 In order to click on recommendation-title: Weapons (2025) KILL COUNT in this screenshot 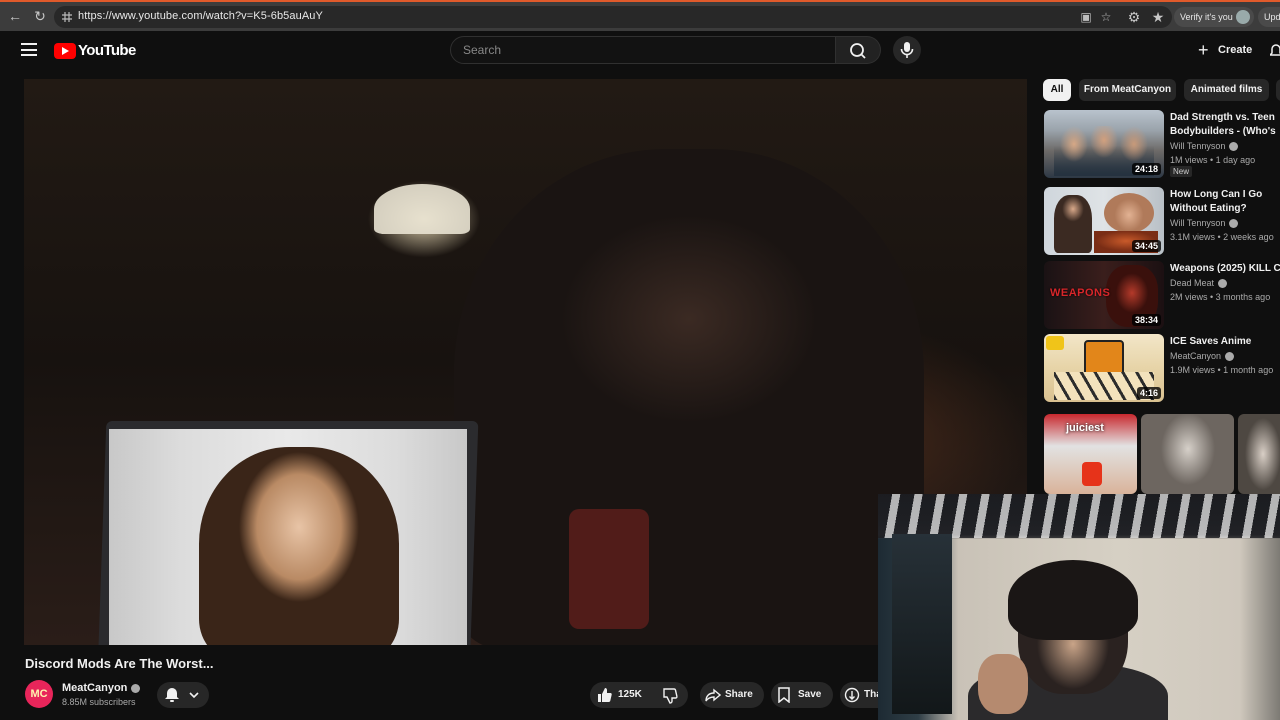, I will do `click(1225, 269)`.